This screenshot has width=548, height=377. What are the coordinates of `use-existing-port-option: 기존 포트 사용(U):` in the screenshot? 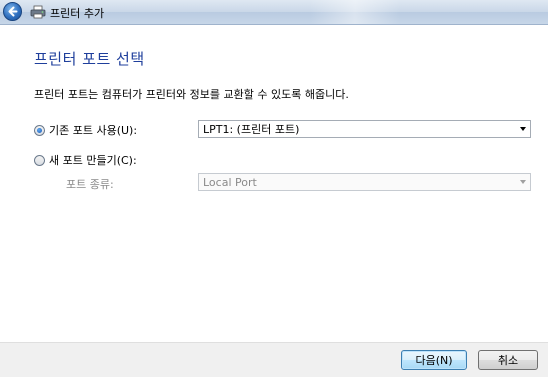 It's located at (85, 130).